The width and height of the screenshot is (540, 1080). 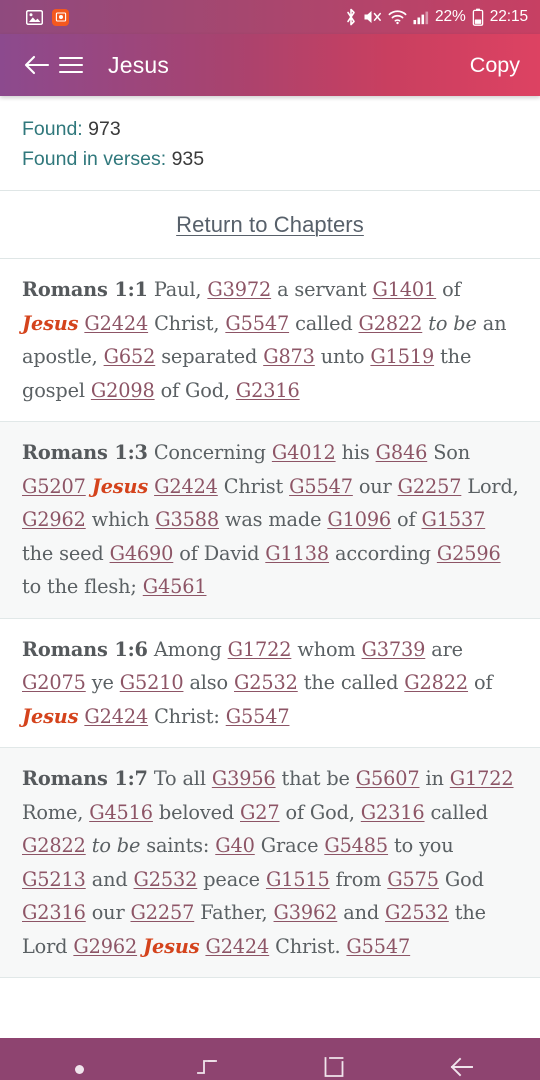 What do you see at coordinates (130, 356) in the screenshot?
I see `strongs-number-link: G652` at bounding box center [130, 356].